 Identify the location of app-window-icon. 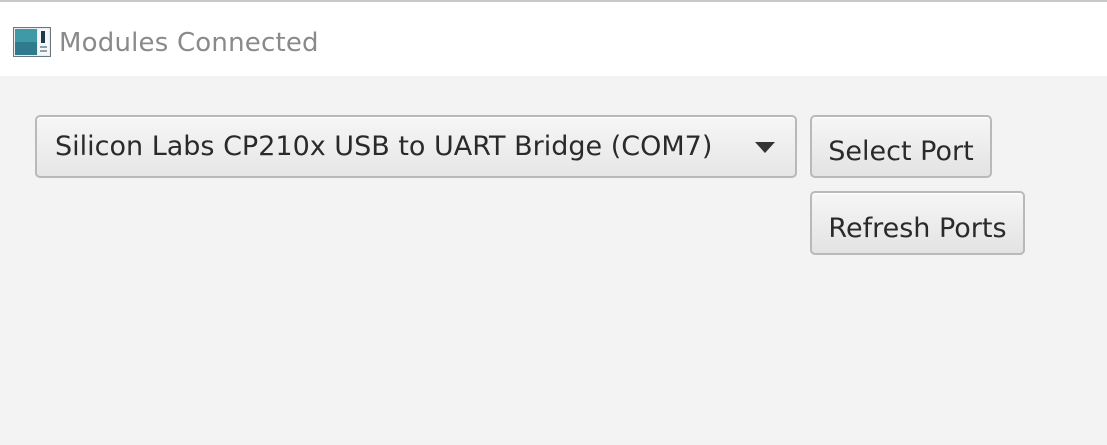
(32, 42).